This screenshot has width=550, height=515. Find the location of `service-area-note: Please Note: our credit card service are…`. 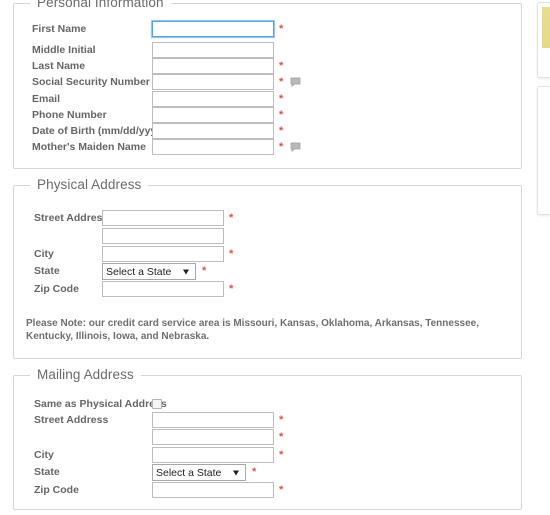

service-area-note: Please Note: our credit card service are… is located at coordinates (252, 330).